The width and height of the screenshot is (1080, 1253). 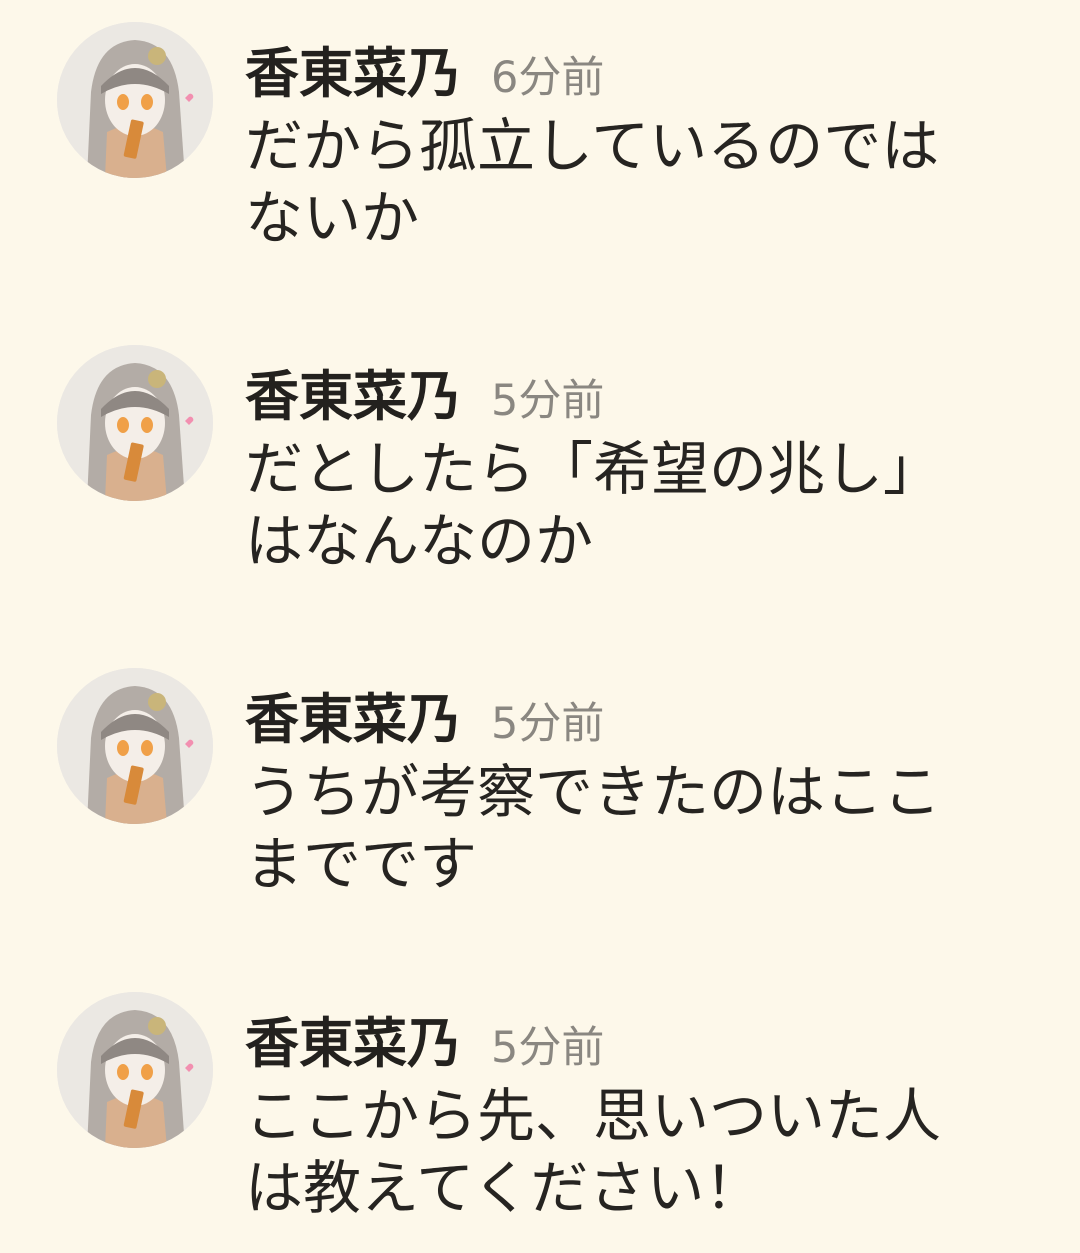 I want to click on message-header: 香東菜乃 6分前, so click(x=424, y=74).